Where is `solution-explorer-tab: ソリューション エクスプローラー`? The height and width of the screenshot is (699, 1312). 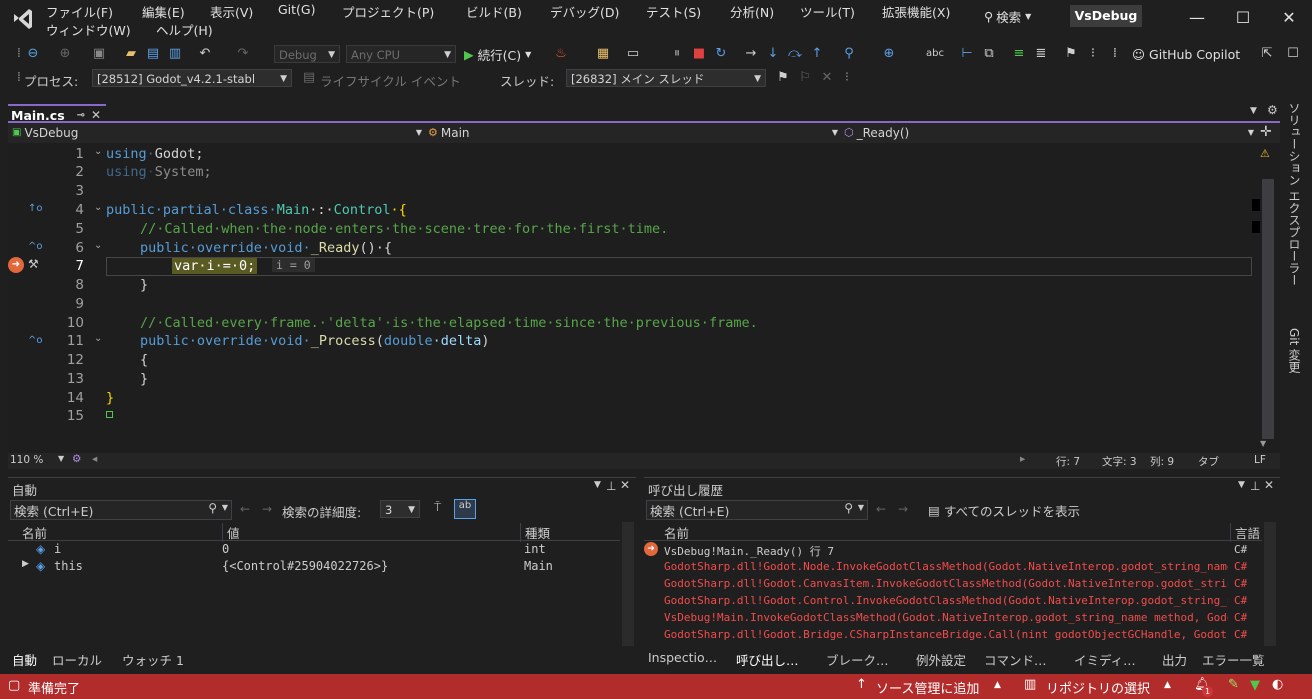
solution-explorer-tab: ソリューション エクスプローラー is located at coordinates (1294, 194).